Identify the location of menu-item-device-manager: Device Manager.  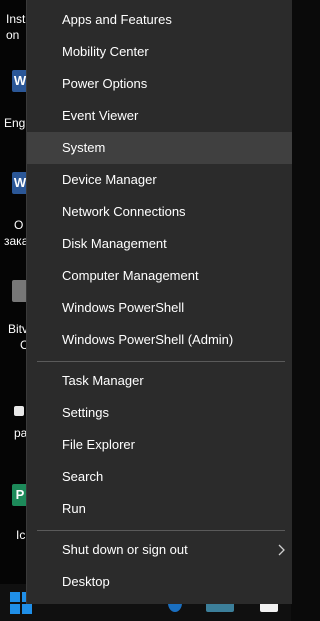
(159, 180).